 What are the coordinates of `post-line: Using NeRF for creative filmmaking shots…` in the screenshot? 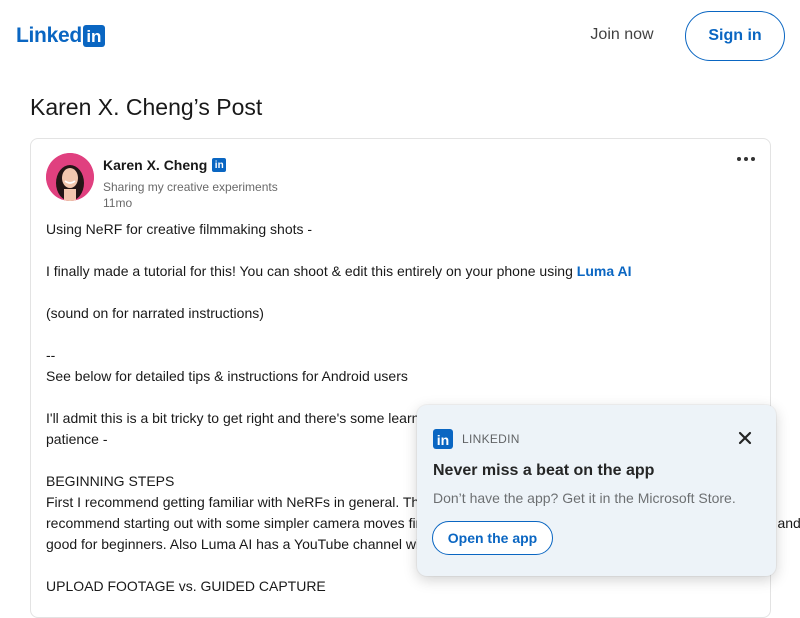 It's located at (179, 229).